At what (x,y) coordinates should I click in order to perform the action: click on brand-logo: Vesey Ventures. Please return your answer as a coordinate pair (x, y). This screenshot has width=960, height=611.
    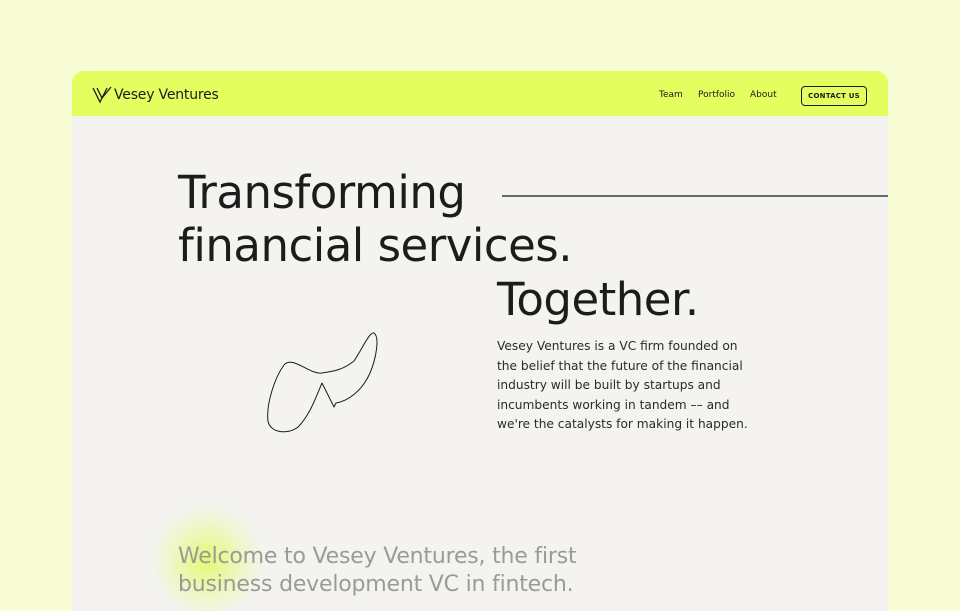
    Looking at the image, I should click on (155, 95).